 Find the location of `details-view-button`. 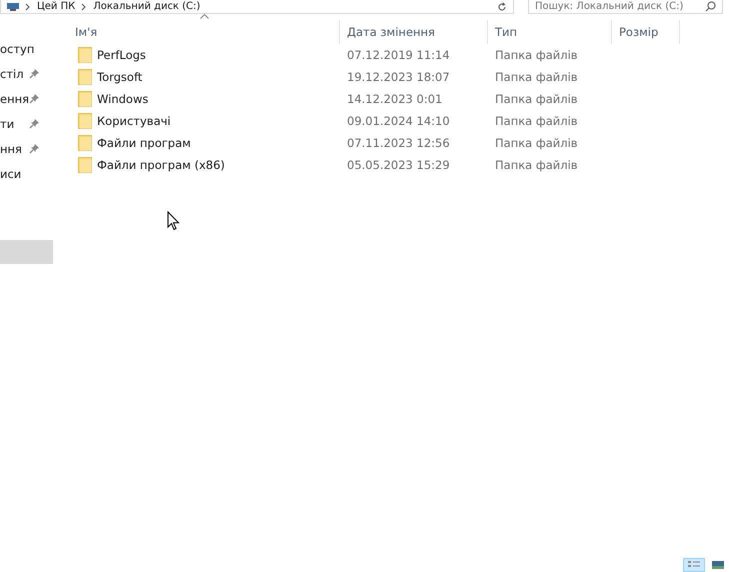

details-view-button is located at coordinates (694, 565).